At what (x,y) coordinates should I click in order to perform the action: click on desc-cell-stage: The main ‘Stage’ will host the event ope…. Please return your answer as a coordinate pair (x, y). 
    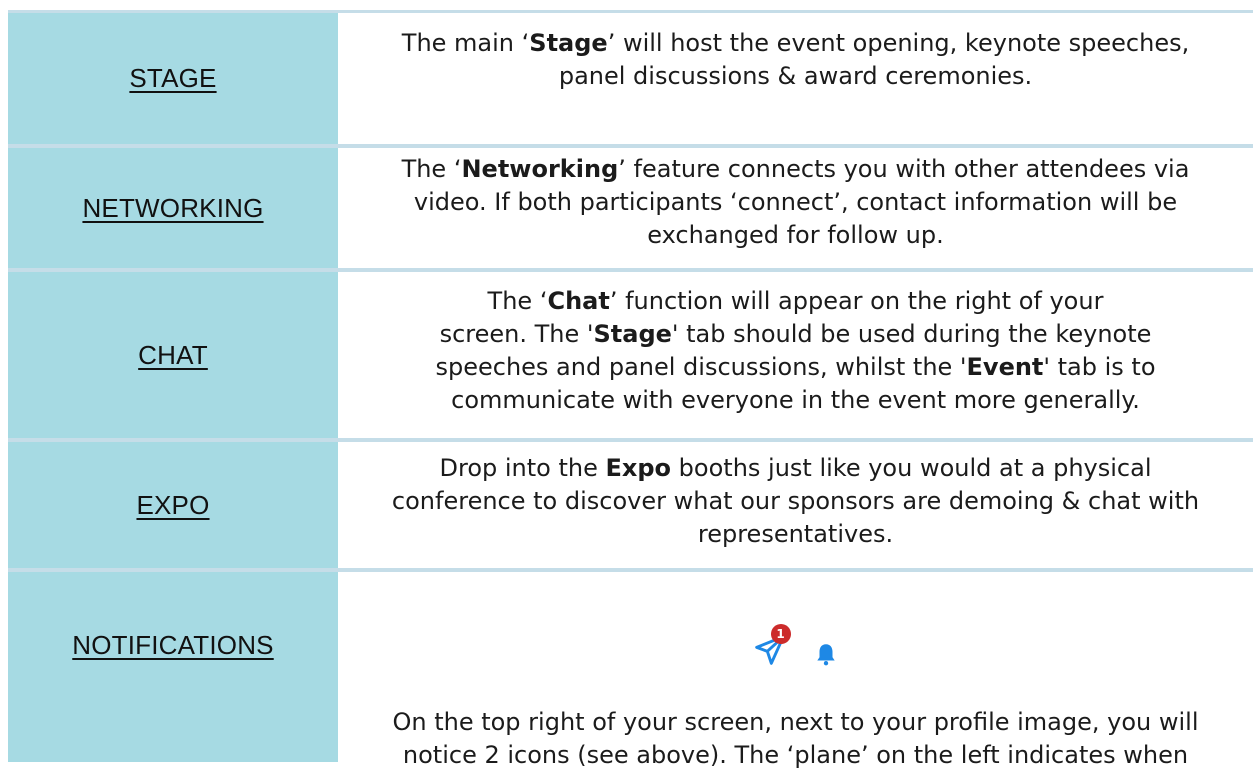
    Looking at the image, I should click on (795, 78).